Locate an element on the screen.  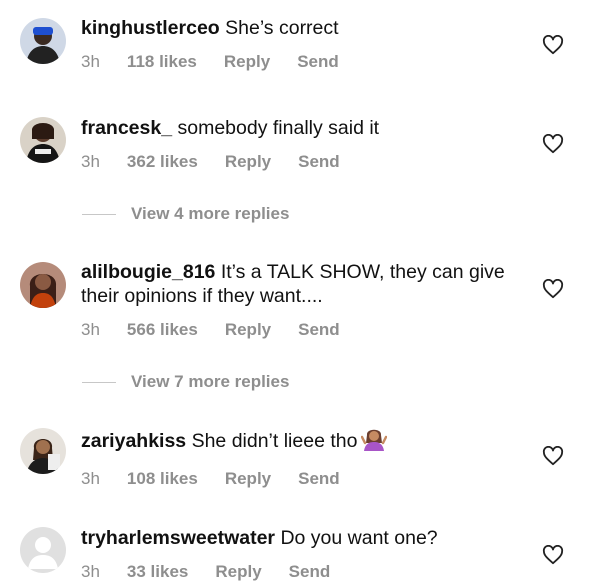
person-shrugging-emoji is located at coordinates (374, 442).